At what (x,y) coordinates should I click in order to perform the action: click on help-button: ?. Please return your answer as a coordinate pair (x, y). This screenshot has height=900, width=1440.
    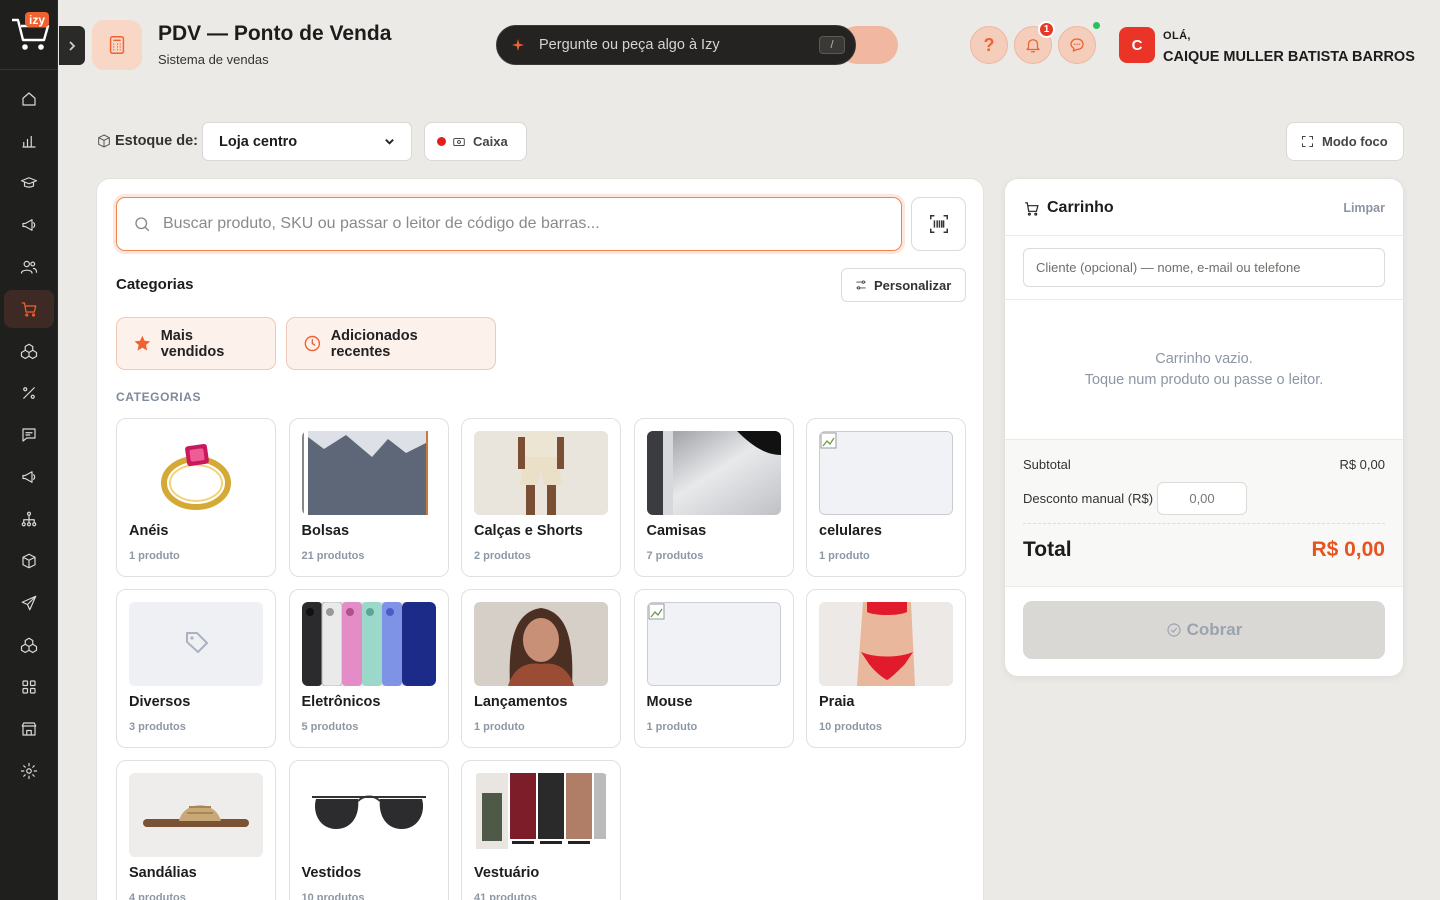
    Looking at the image, I should click on (989, 45).